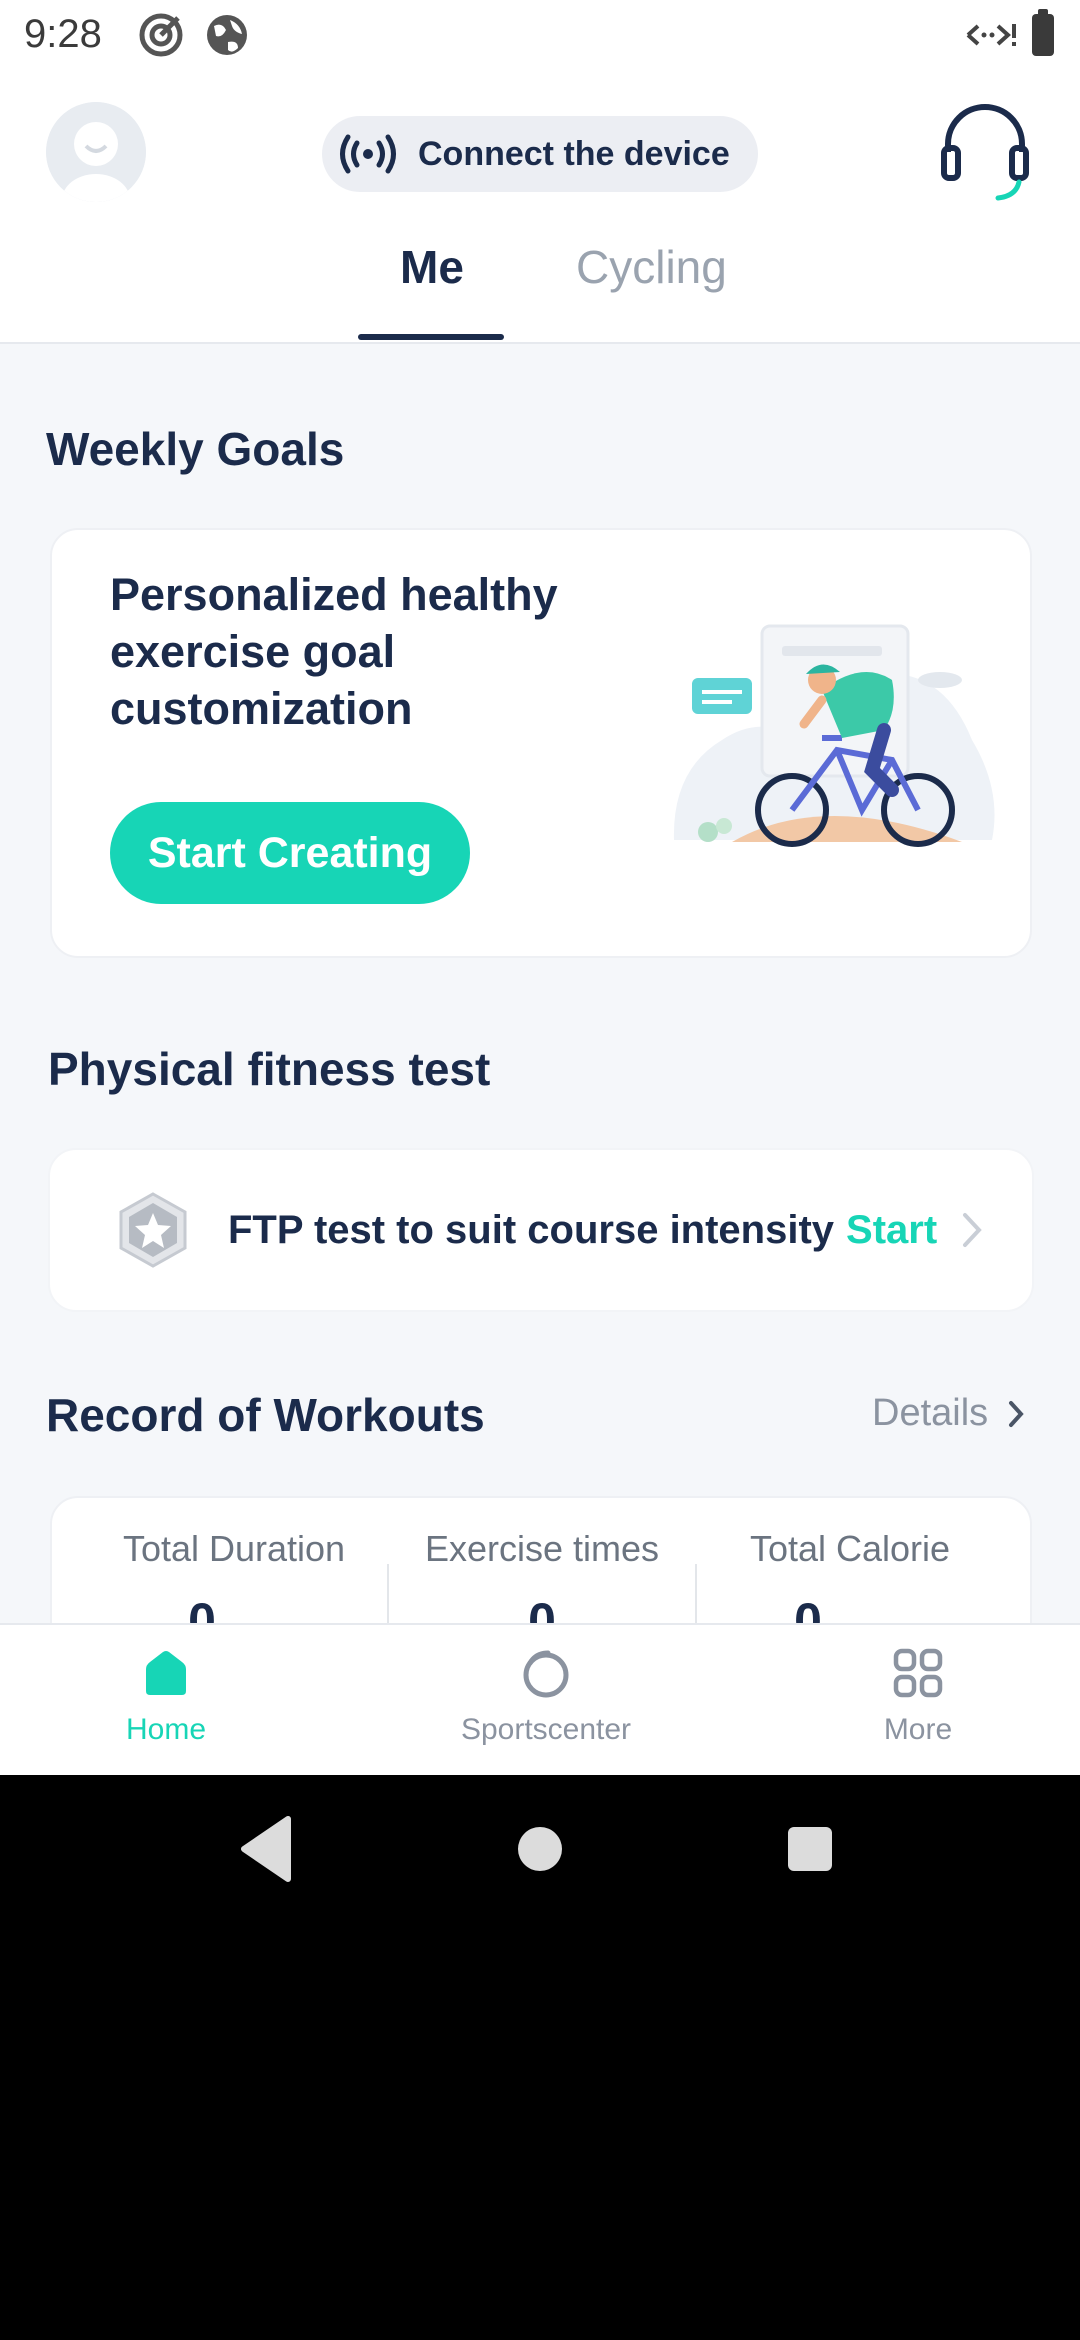 This screenshot has height=2340, width=1080. Describe the element at coordinates (234, 1548) in the screenshot. I see `stat-total-duration-label: Total Duration` at that location.